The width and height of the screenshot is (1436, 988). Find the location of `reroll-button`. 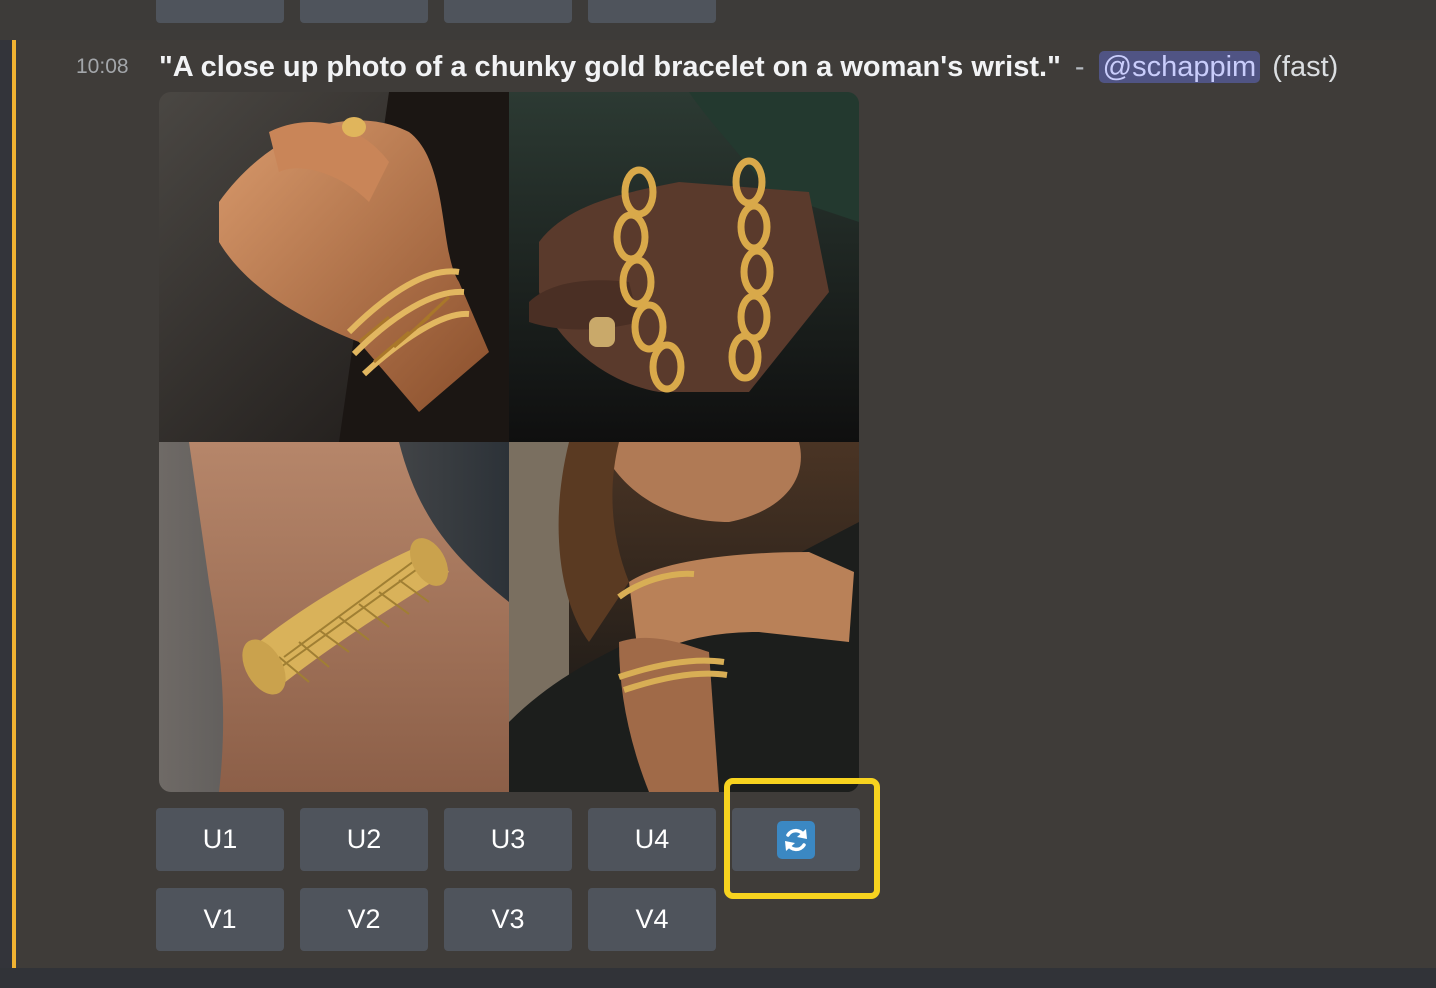

reroll-button is located at coordinates (796, 839).